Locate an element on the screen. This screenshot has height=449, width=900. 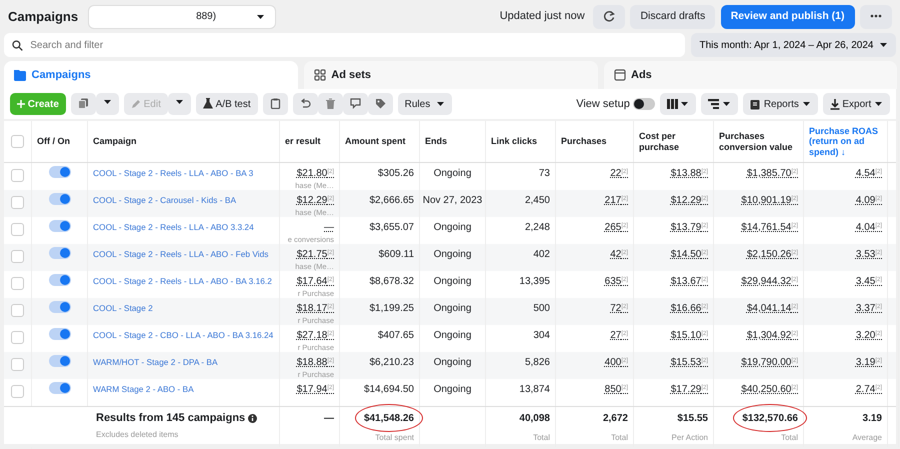
campaign-link: COOL - Stage 2 - CBO - LLA - ABO - BA 3.16.24 is located at coordinates (183, 335).